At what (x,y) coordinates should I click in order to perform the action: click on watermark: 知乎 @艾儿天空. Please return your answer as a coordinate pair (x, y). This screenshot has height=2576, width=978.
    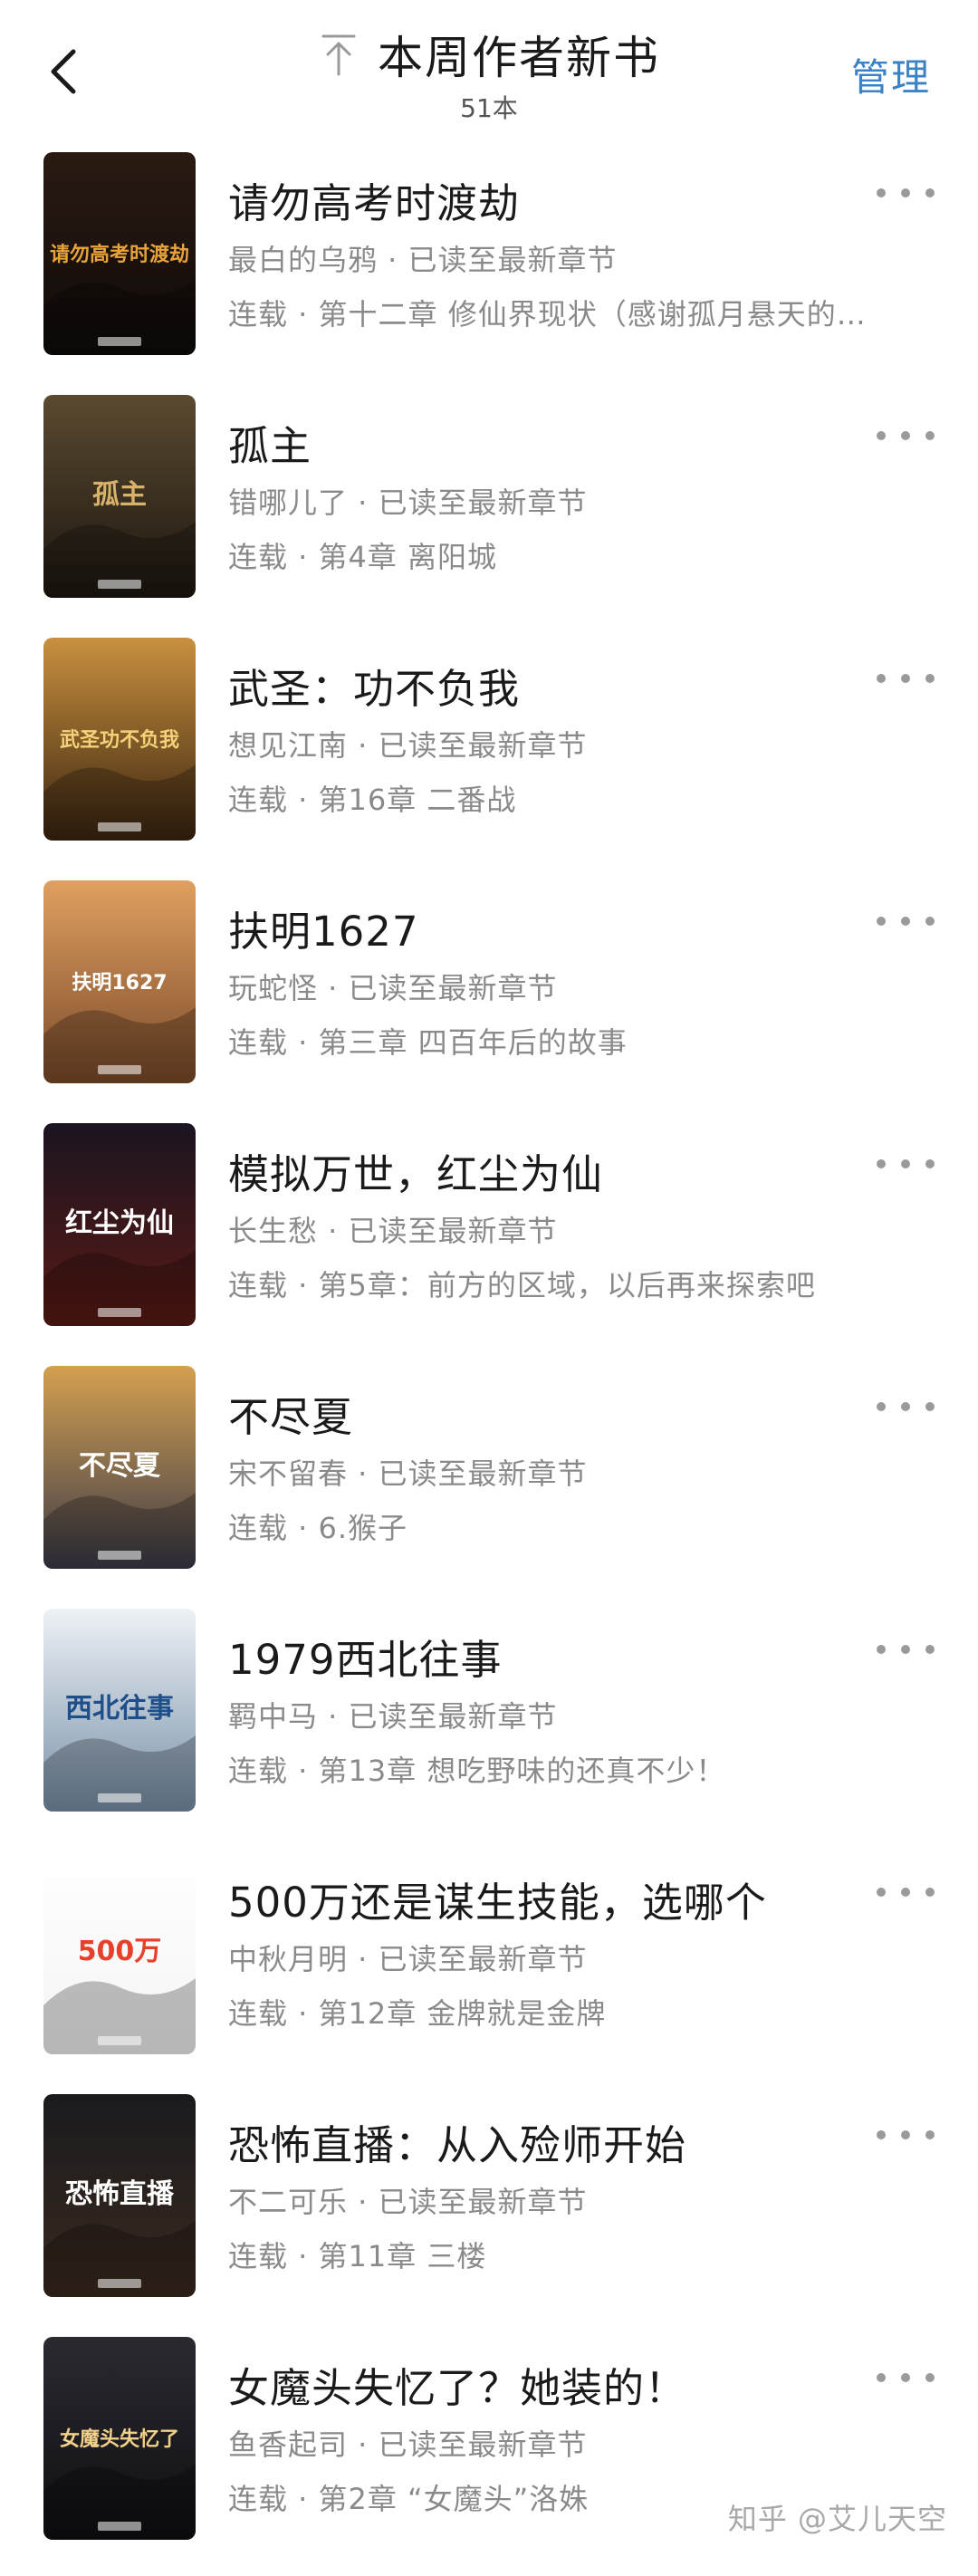
    Looking at the image, I should click on (837, 2519).